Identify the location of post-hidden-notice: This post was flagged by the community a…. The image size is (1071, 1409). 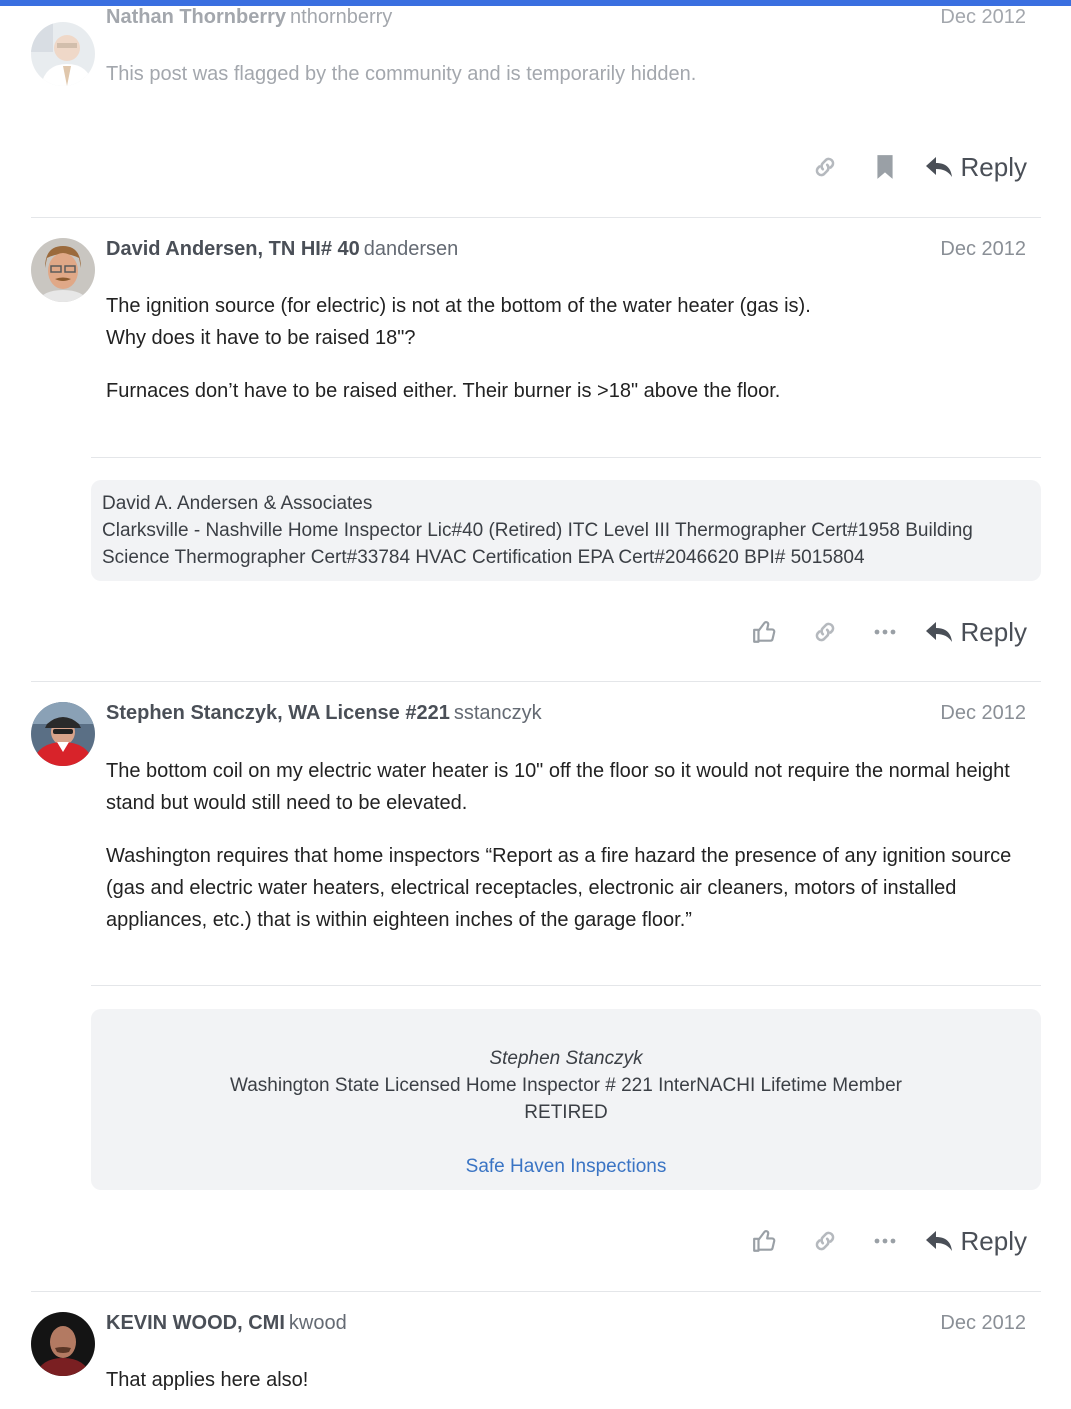
(401, 74).